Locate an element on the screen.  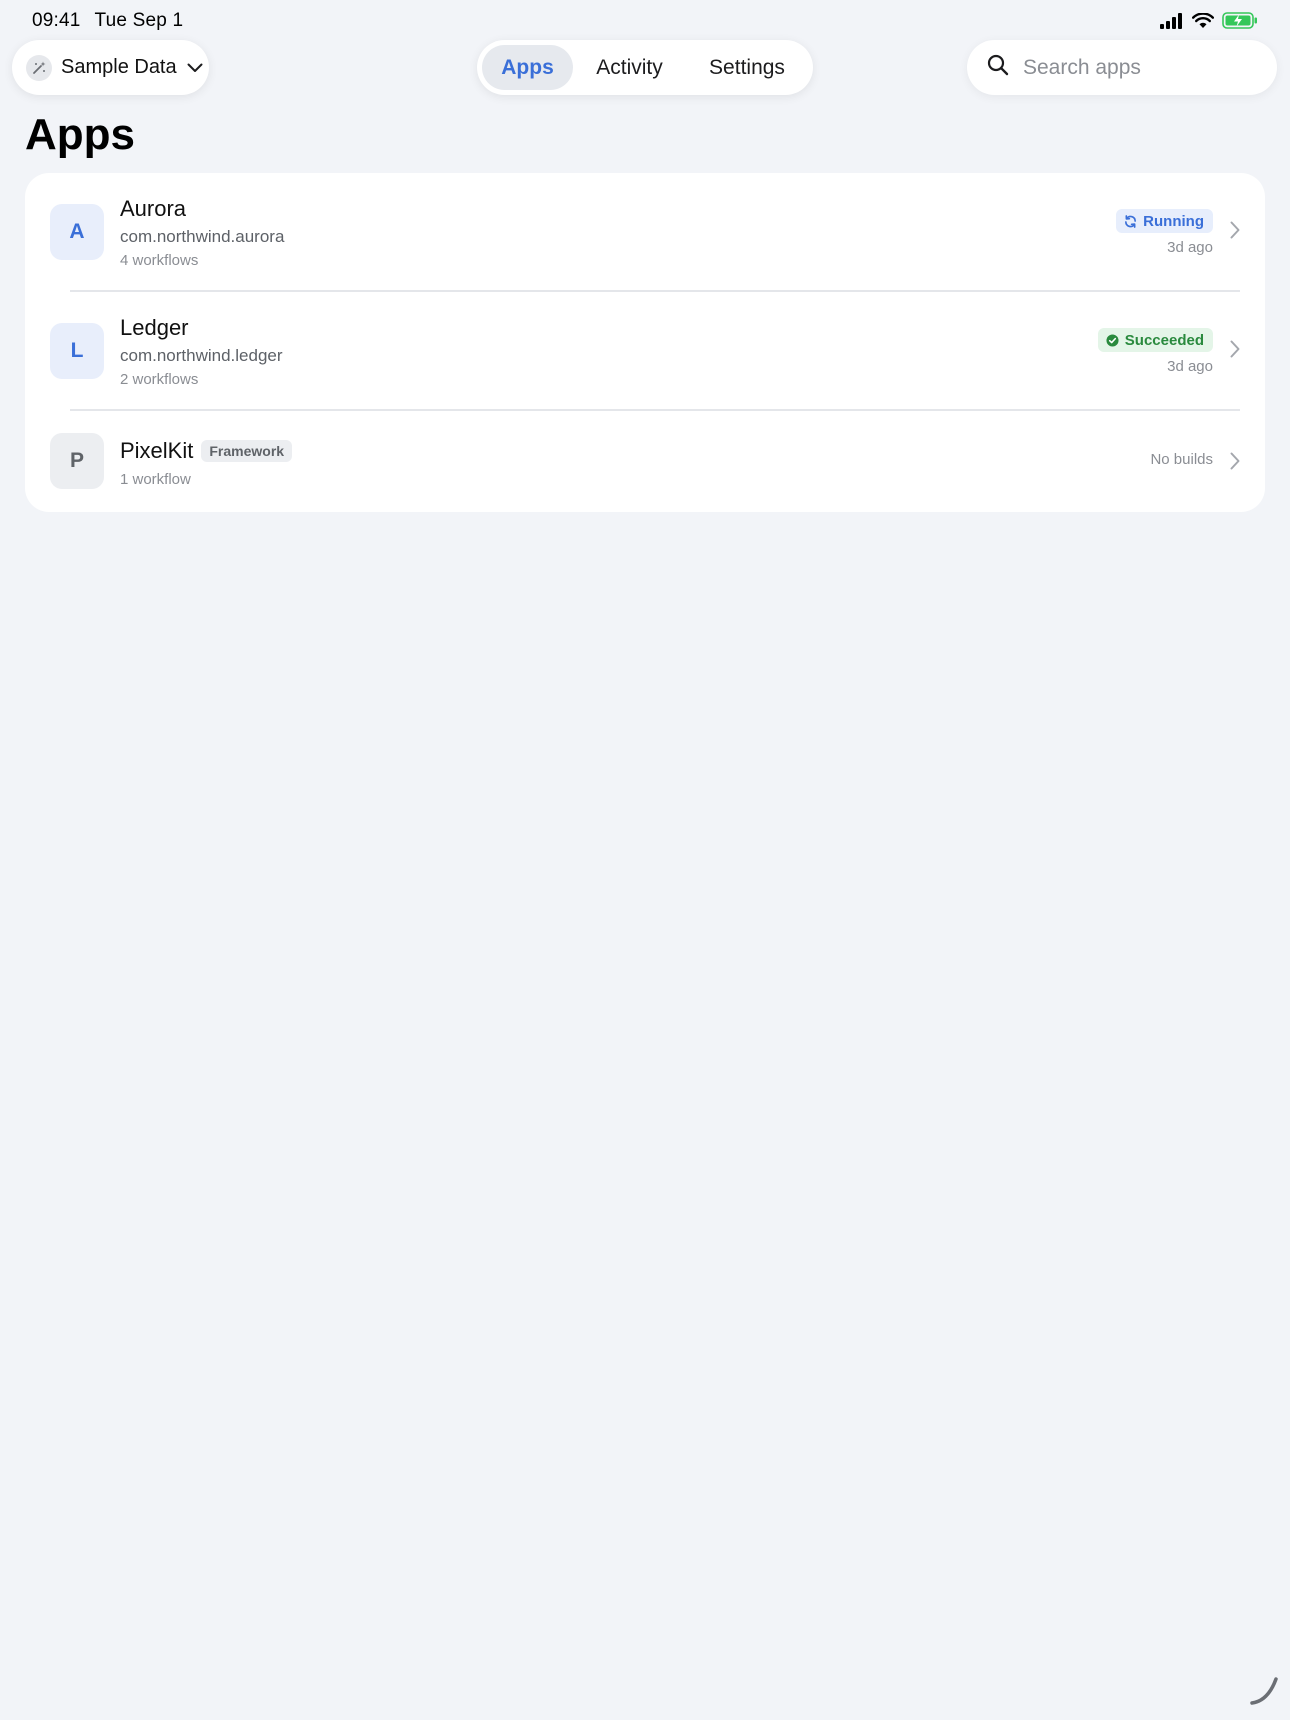
status-clock: 09:41 is located at coordinates (56, 20).